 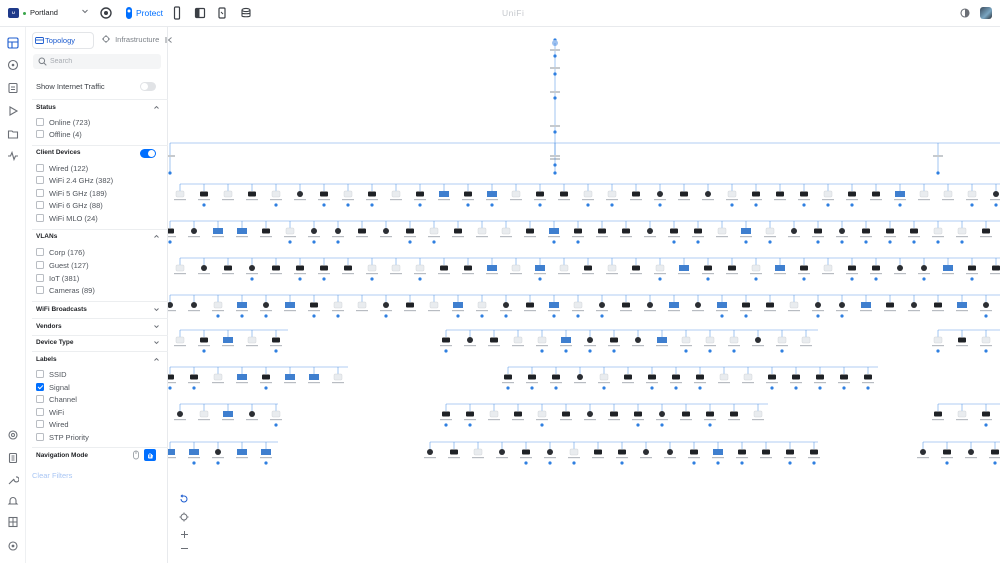 What do you see at coordinates (184, 499) in the screenshot?
I see `reset-view-icon` at bounding box center [184, 499].